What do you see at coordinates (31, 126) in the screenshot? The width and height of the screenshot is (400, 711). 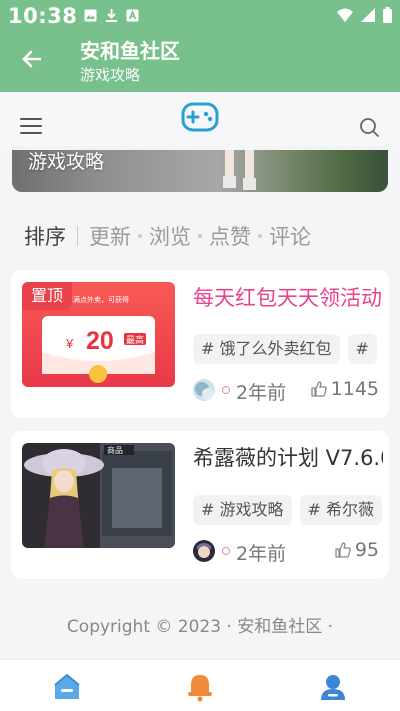 I see `menu-icon` at bounding box center [31, 126].